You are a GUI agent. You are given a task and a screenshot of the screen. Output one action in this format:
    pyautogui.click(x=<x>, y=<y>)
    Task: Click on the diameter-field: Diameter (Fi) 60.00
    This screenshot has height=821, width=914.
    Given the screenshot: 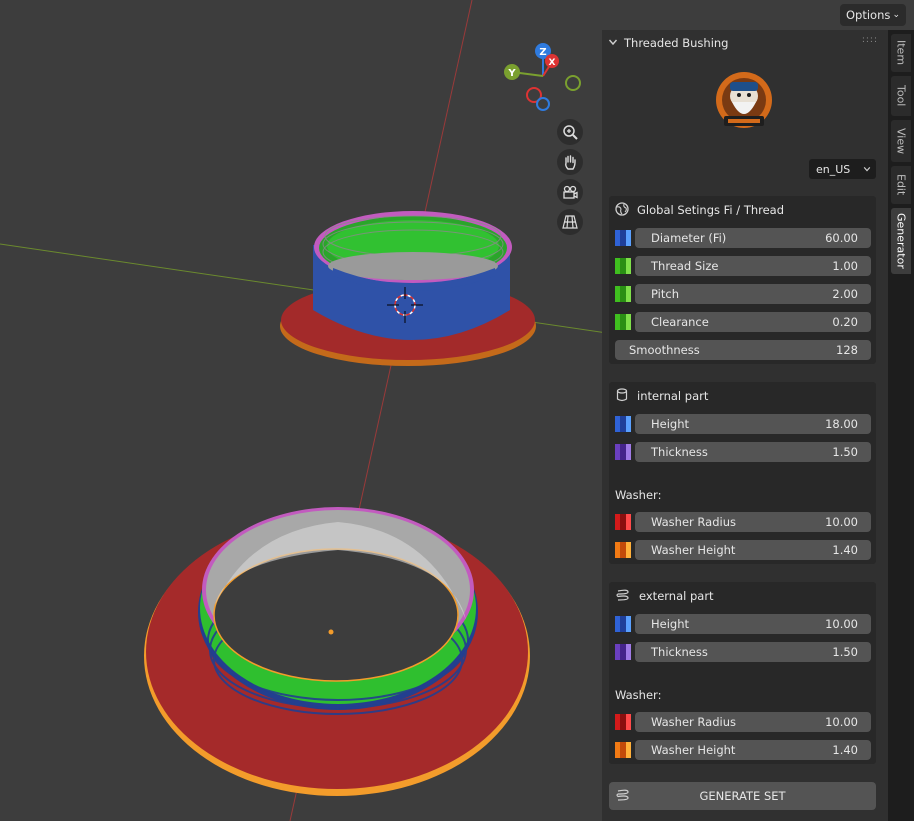 What is the action you would take?
    pyautogui.click(x=753, y=238)
    